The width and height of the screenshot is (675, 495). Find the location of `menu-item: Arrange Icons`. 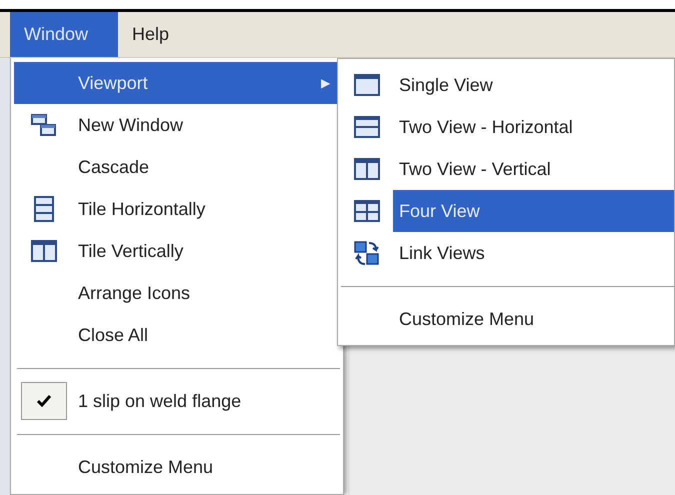

menu-item: Arrange Icons is located at coordinates (207, 293).